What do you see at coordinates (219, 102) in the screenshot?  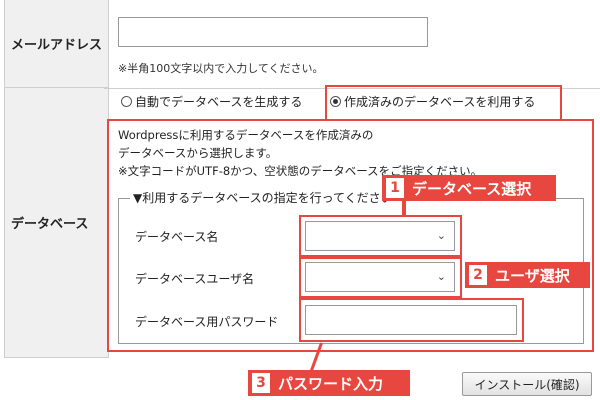 I see `radio-auto-create-label: 自動でデータベースを生成する` at bounding box center [219, 102].